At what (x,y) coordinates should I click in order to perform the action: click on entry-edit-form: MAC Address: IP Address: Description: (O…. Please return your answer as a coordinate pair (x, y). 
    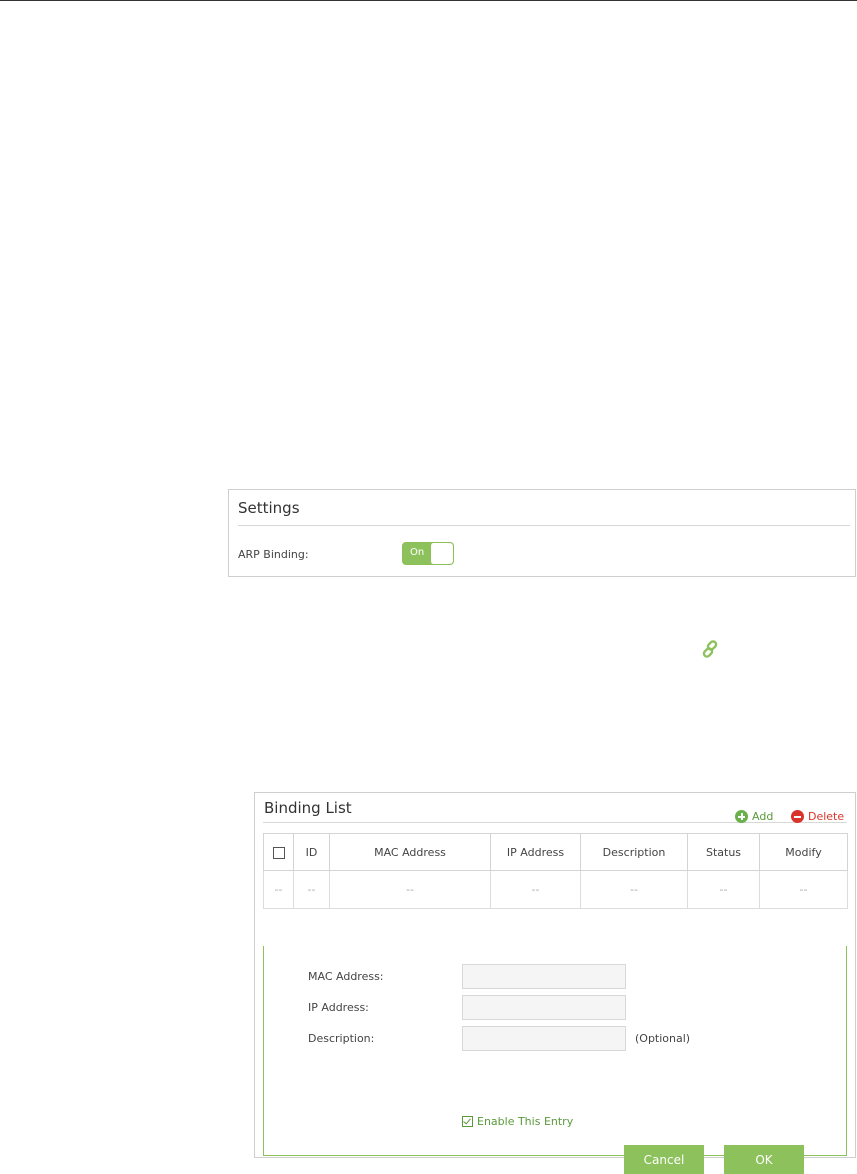
    Looking at the image, I should click on (555, 1060).